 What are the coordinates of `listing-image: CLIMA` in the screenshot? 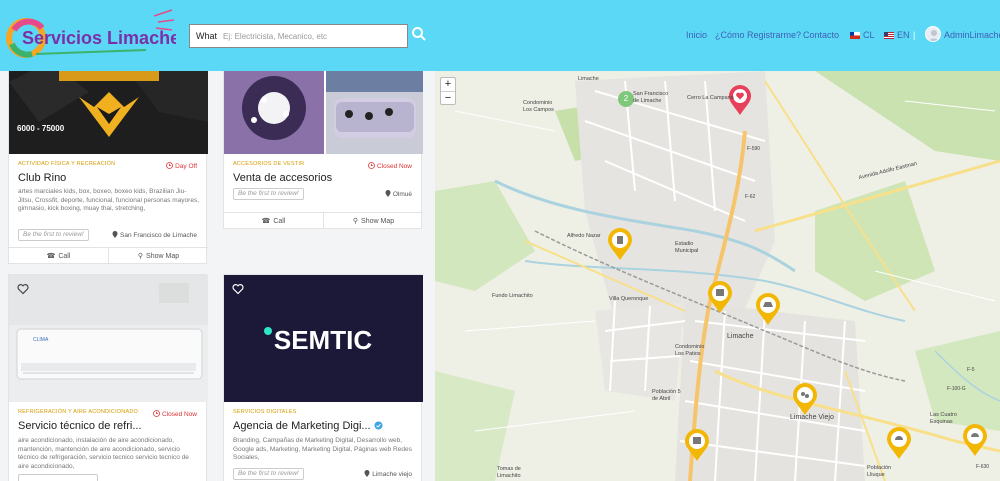 It's located at (108, 338).